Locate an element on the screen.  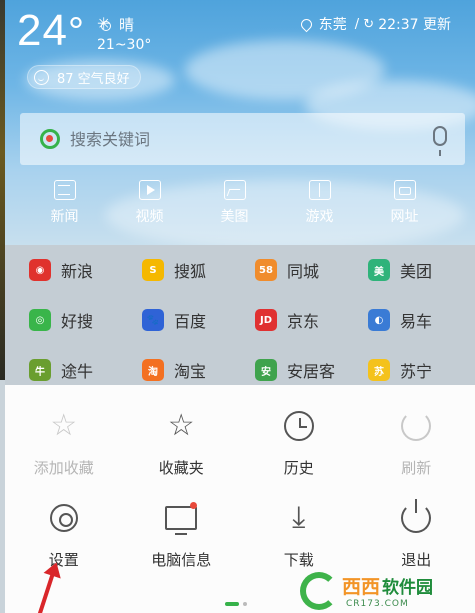
site-logo-icon: 牛 is located at coordinates (40, 370).